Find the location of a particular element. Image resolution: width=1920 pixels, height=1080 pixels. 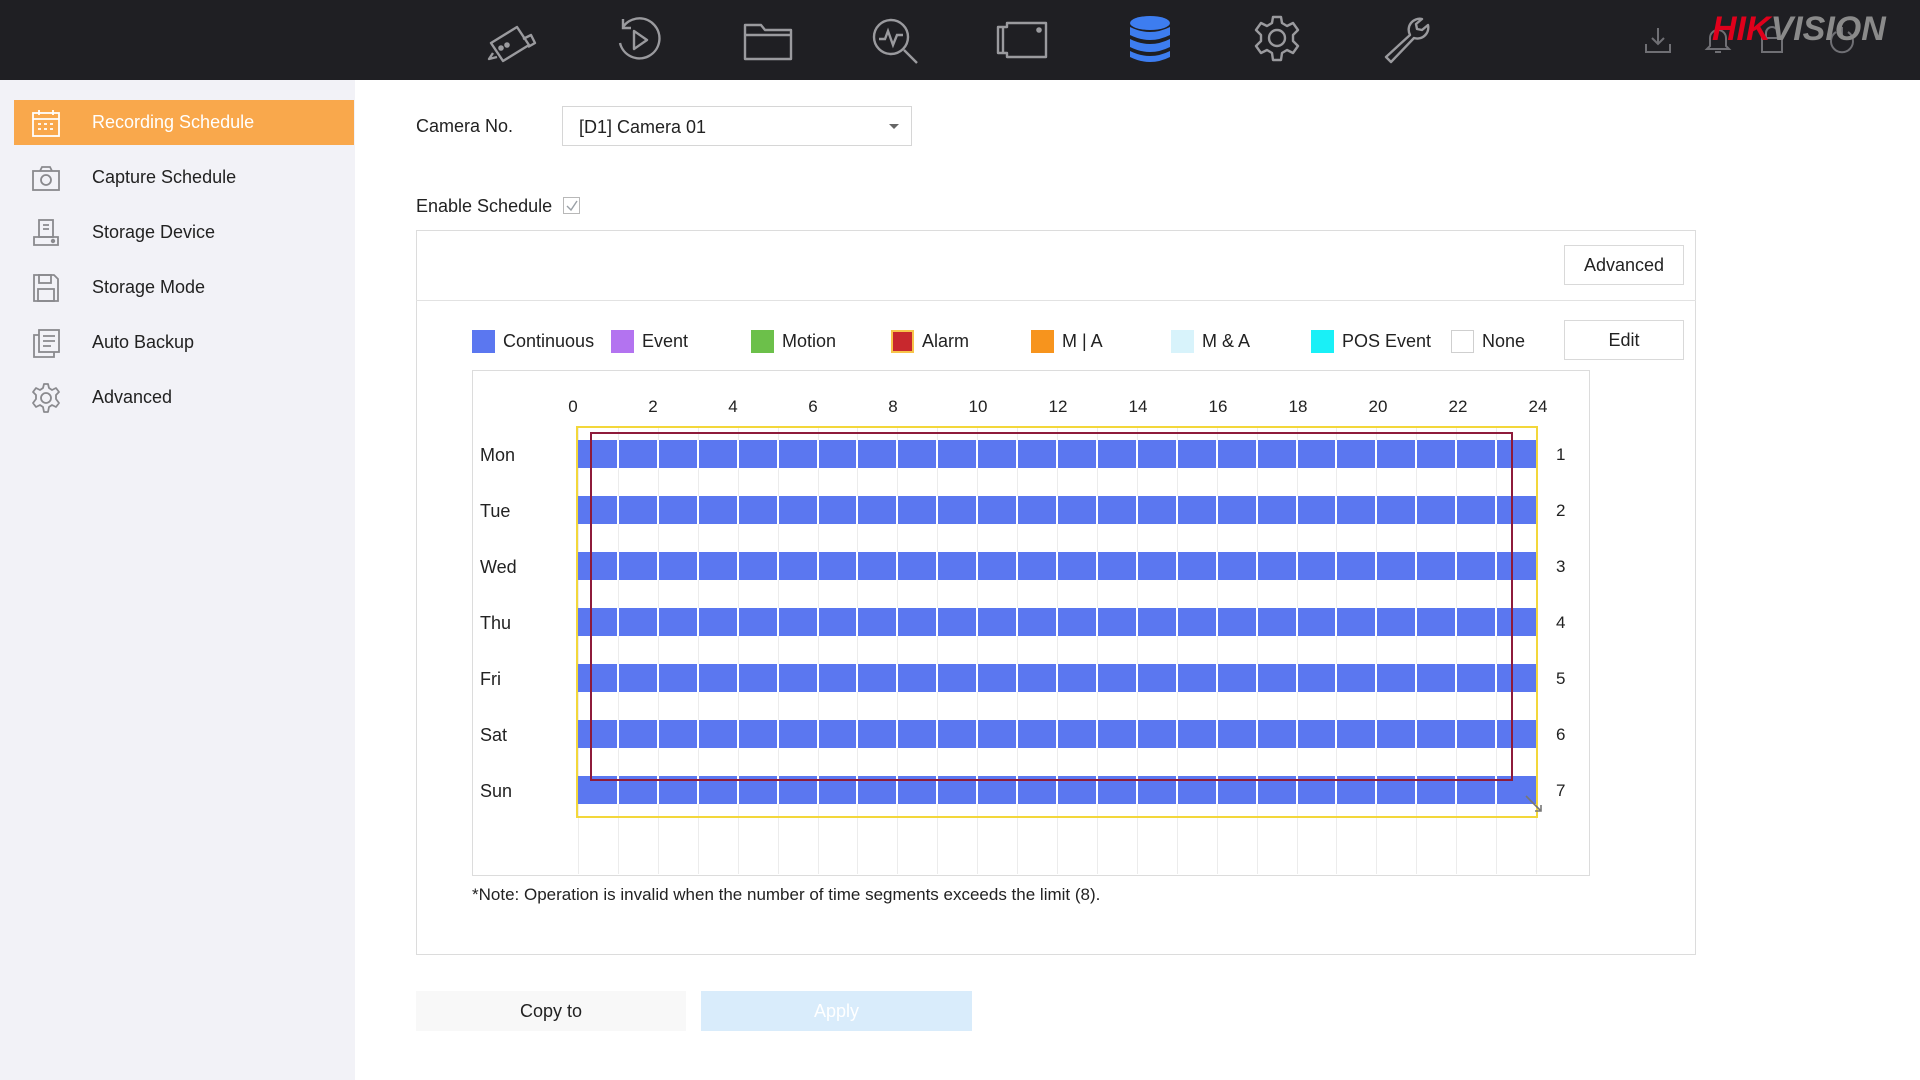

legend-event: Event is located at coordinates (649, 341).